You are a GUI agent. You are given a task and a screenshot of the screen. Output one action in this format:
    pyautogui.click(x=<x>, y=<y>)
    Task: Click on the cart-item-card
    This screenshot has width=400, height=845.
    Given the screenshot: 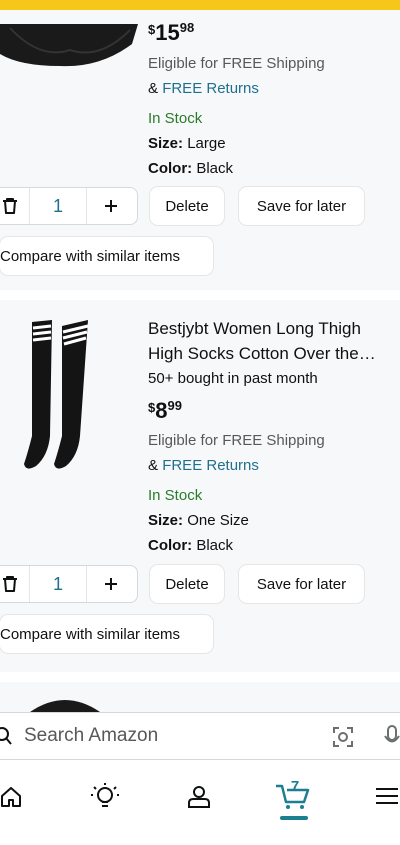 What is the action you would take?
    pyautogui.click(x=200, y=697)
    